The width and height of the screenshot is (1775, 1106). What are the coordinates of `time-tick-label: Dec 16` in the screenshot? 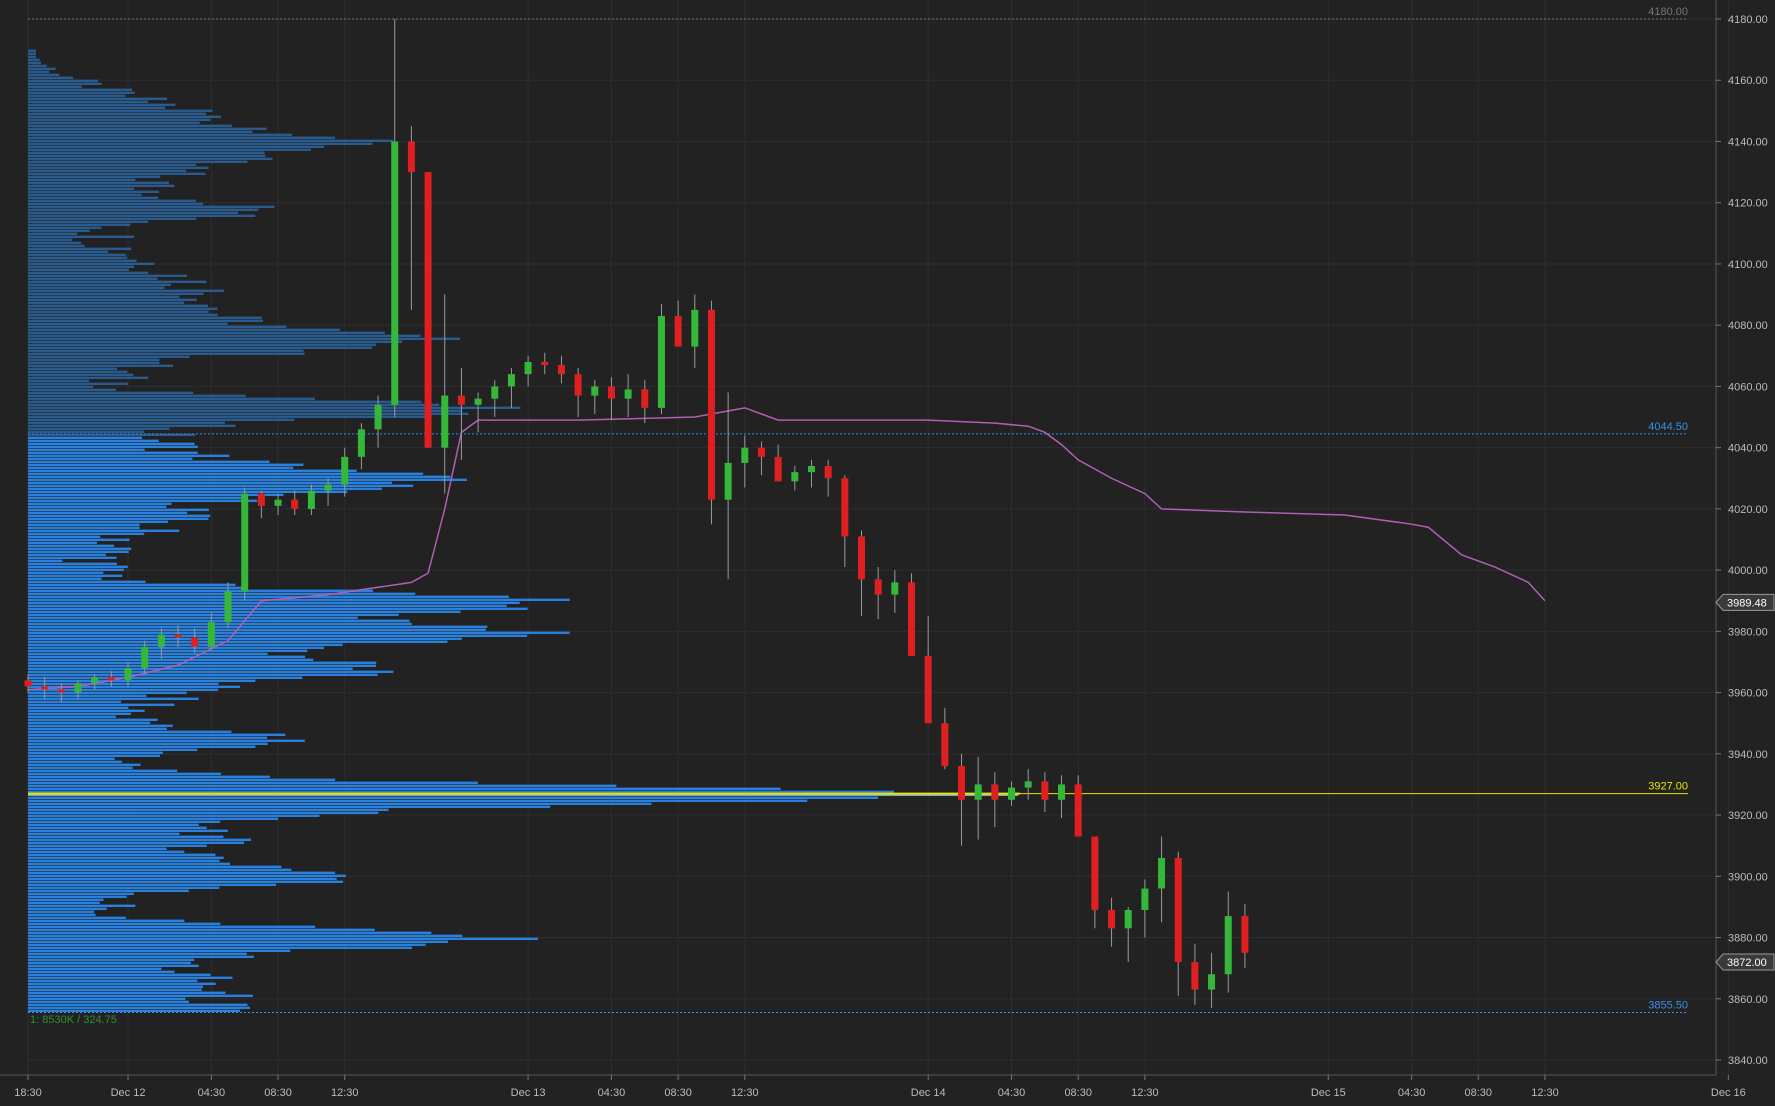 It's located at (1728, 1093).